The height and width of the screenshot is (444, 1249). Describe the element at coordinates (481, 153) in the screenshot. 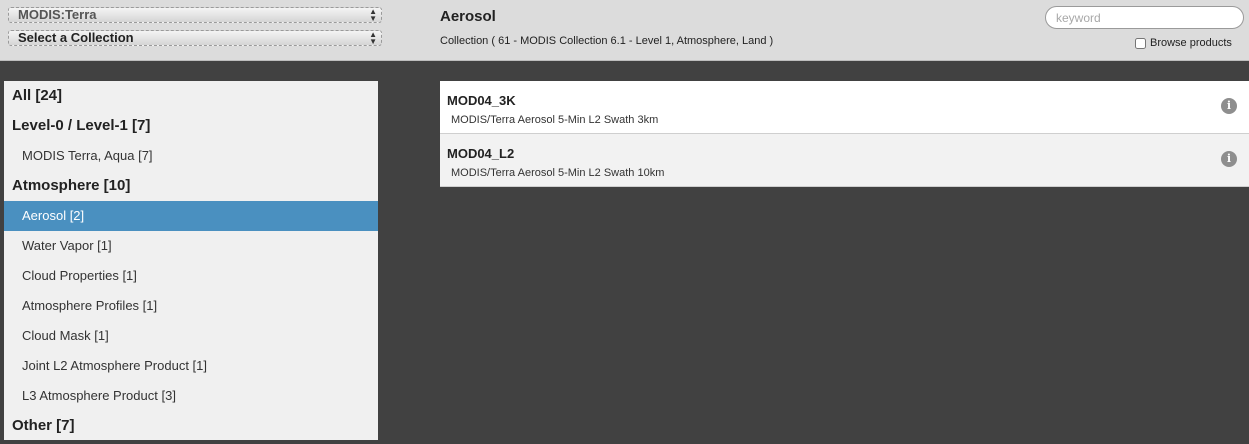

I see `product-name: MOD04_L2` at that location.